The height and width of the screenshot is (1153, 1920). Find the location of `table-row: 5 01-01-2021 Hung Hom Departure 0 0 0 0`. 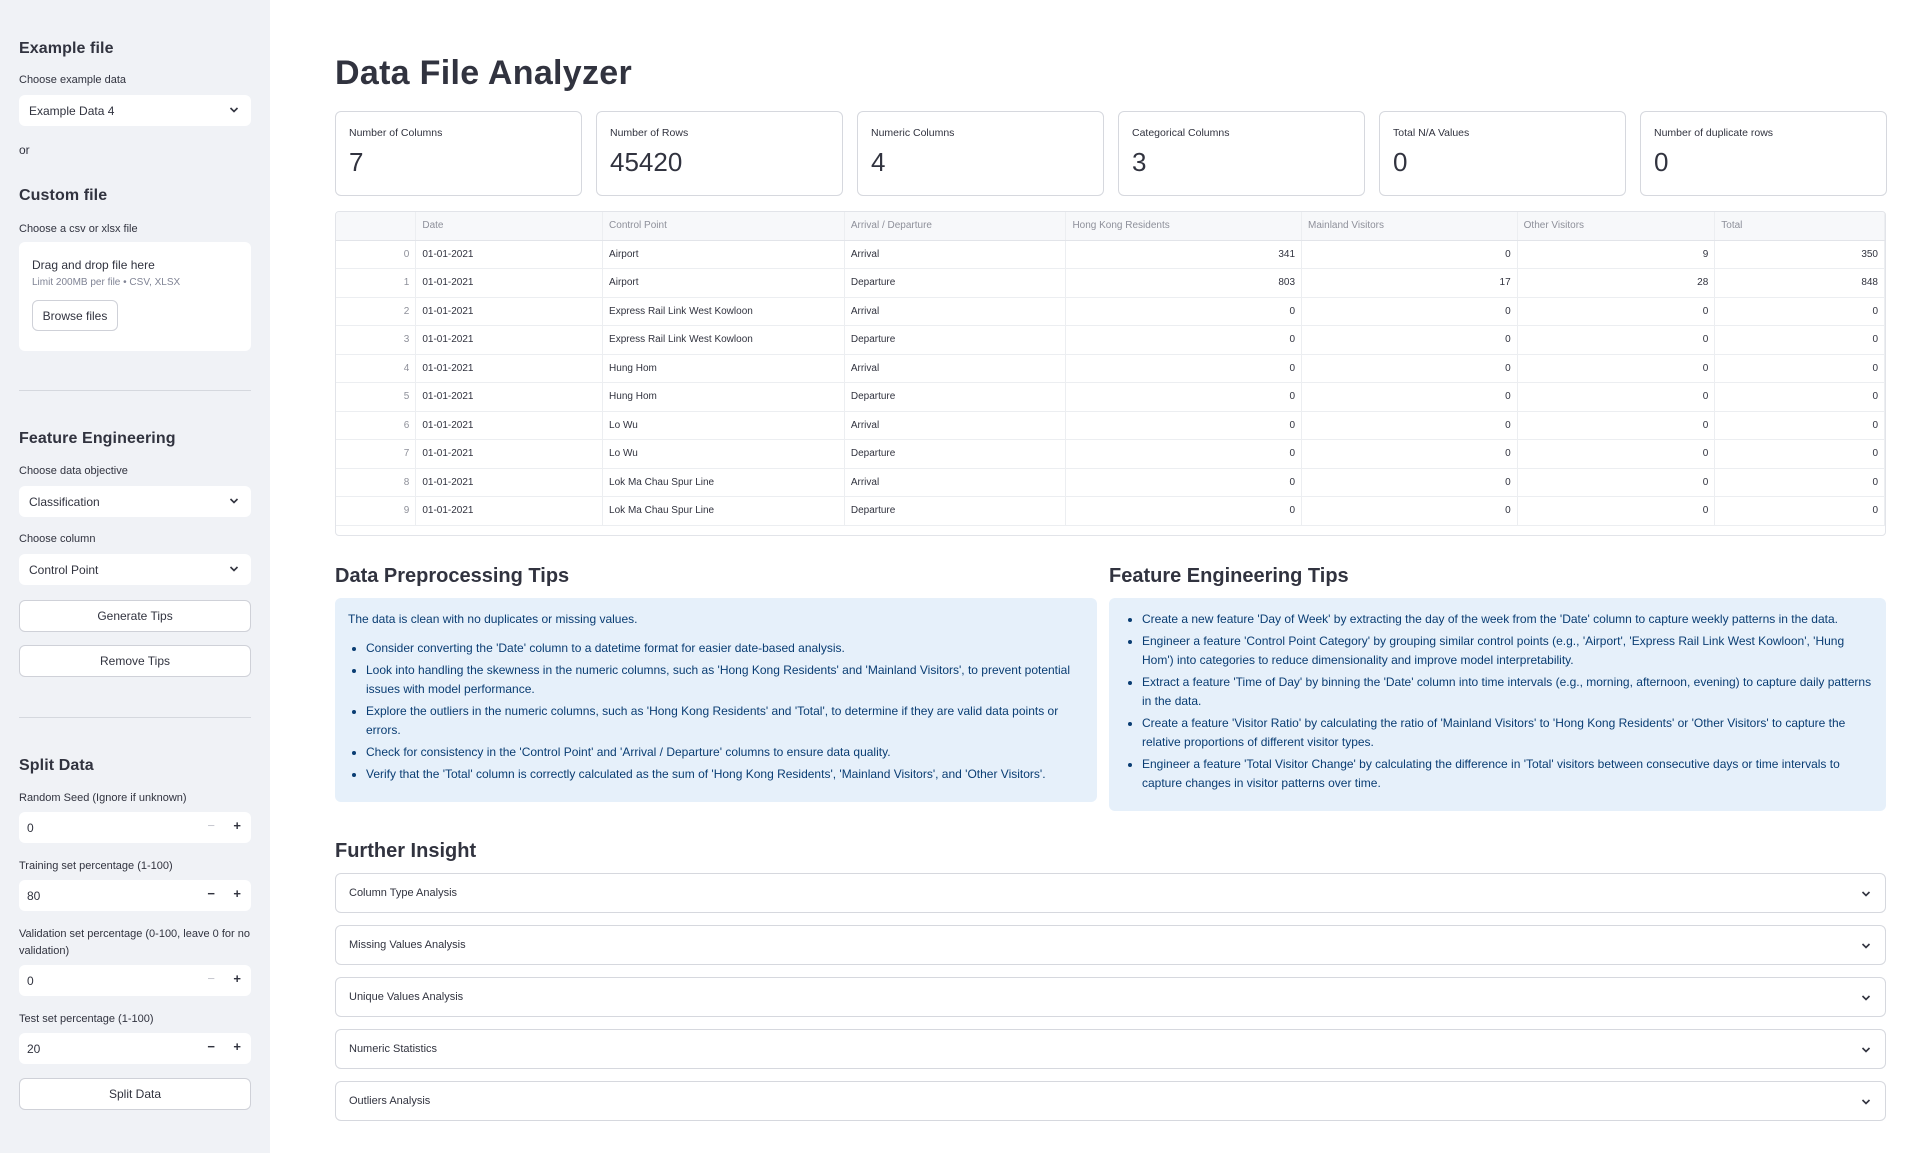

table-row: 5 01-01-2021 Hung Hom Departure 0 0 0 0 is located at coordinates (1110, 397).